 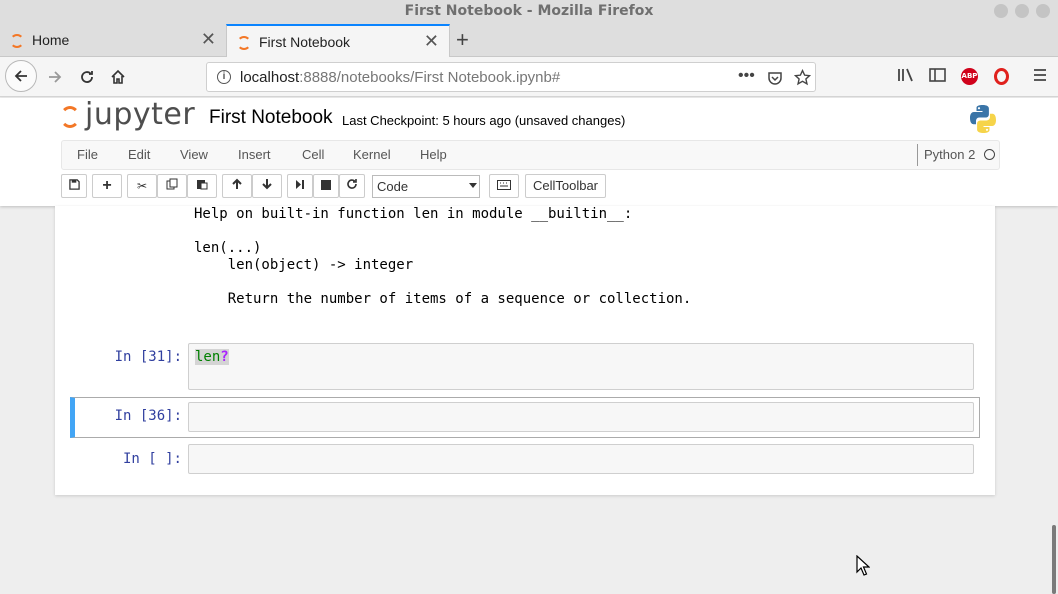 What do you see at coordinates (1001, 76) in the screenshot?
I see `opera-extension-icon` at bounding box center [1001, 76].